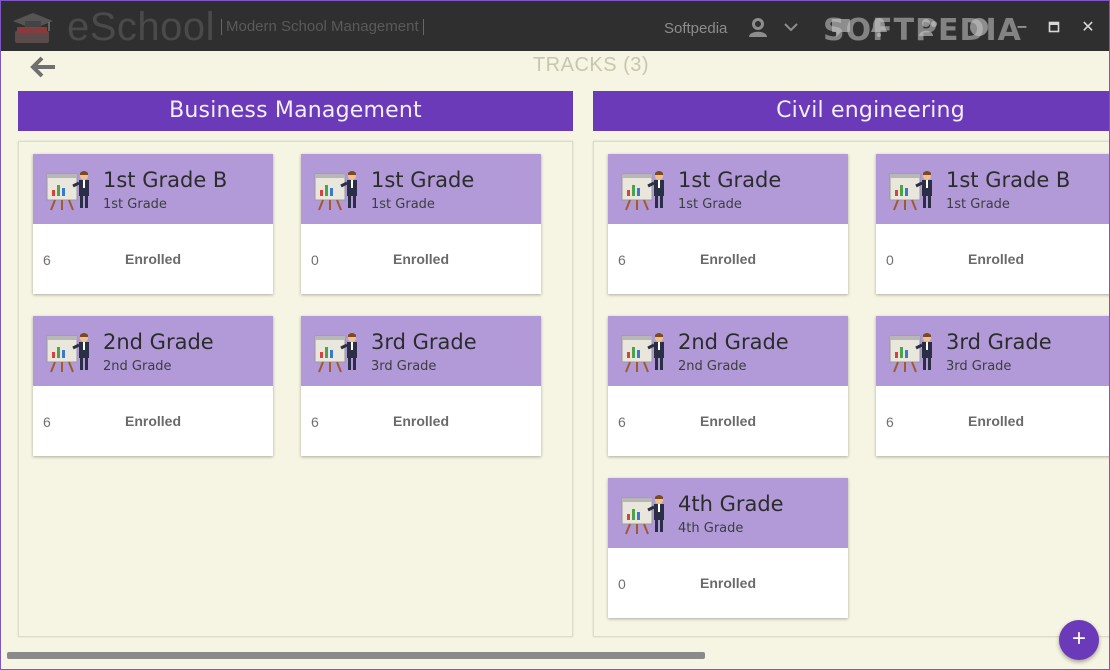 This screenshot has width=1110, height=670. What do you see at coordinates (1079, 640) in the screenshot?
I see `add-track-button: +` at bounding box center [1079, 640].